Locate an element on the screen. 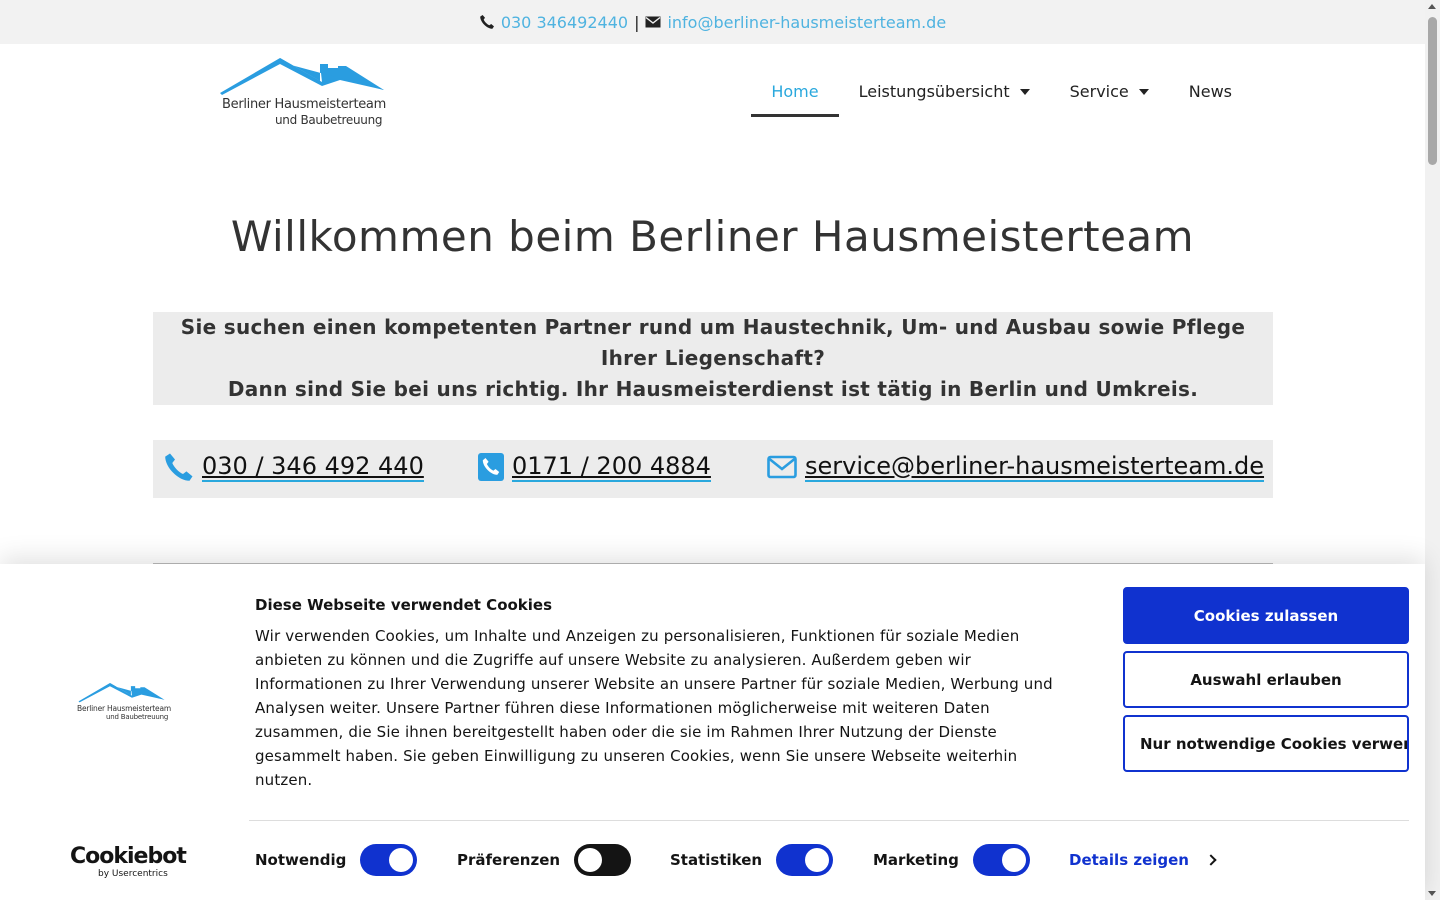  nav-news: News is located at coordinates (1210, 92).